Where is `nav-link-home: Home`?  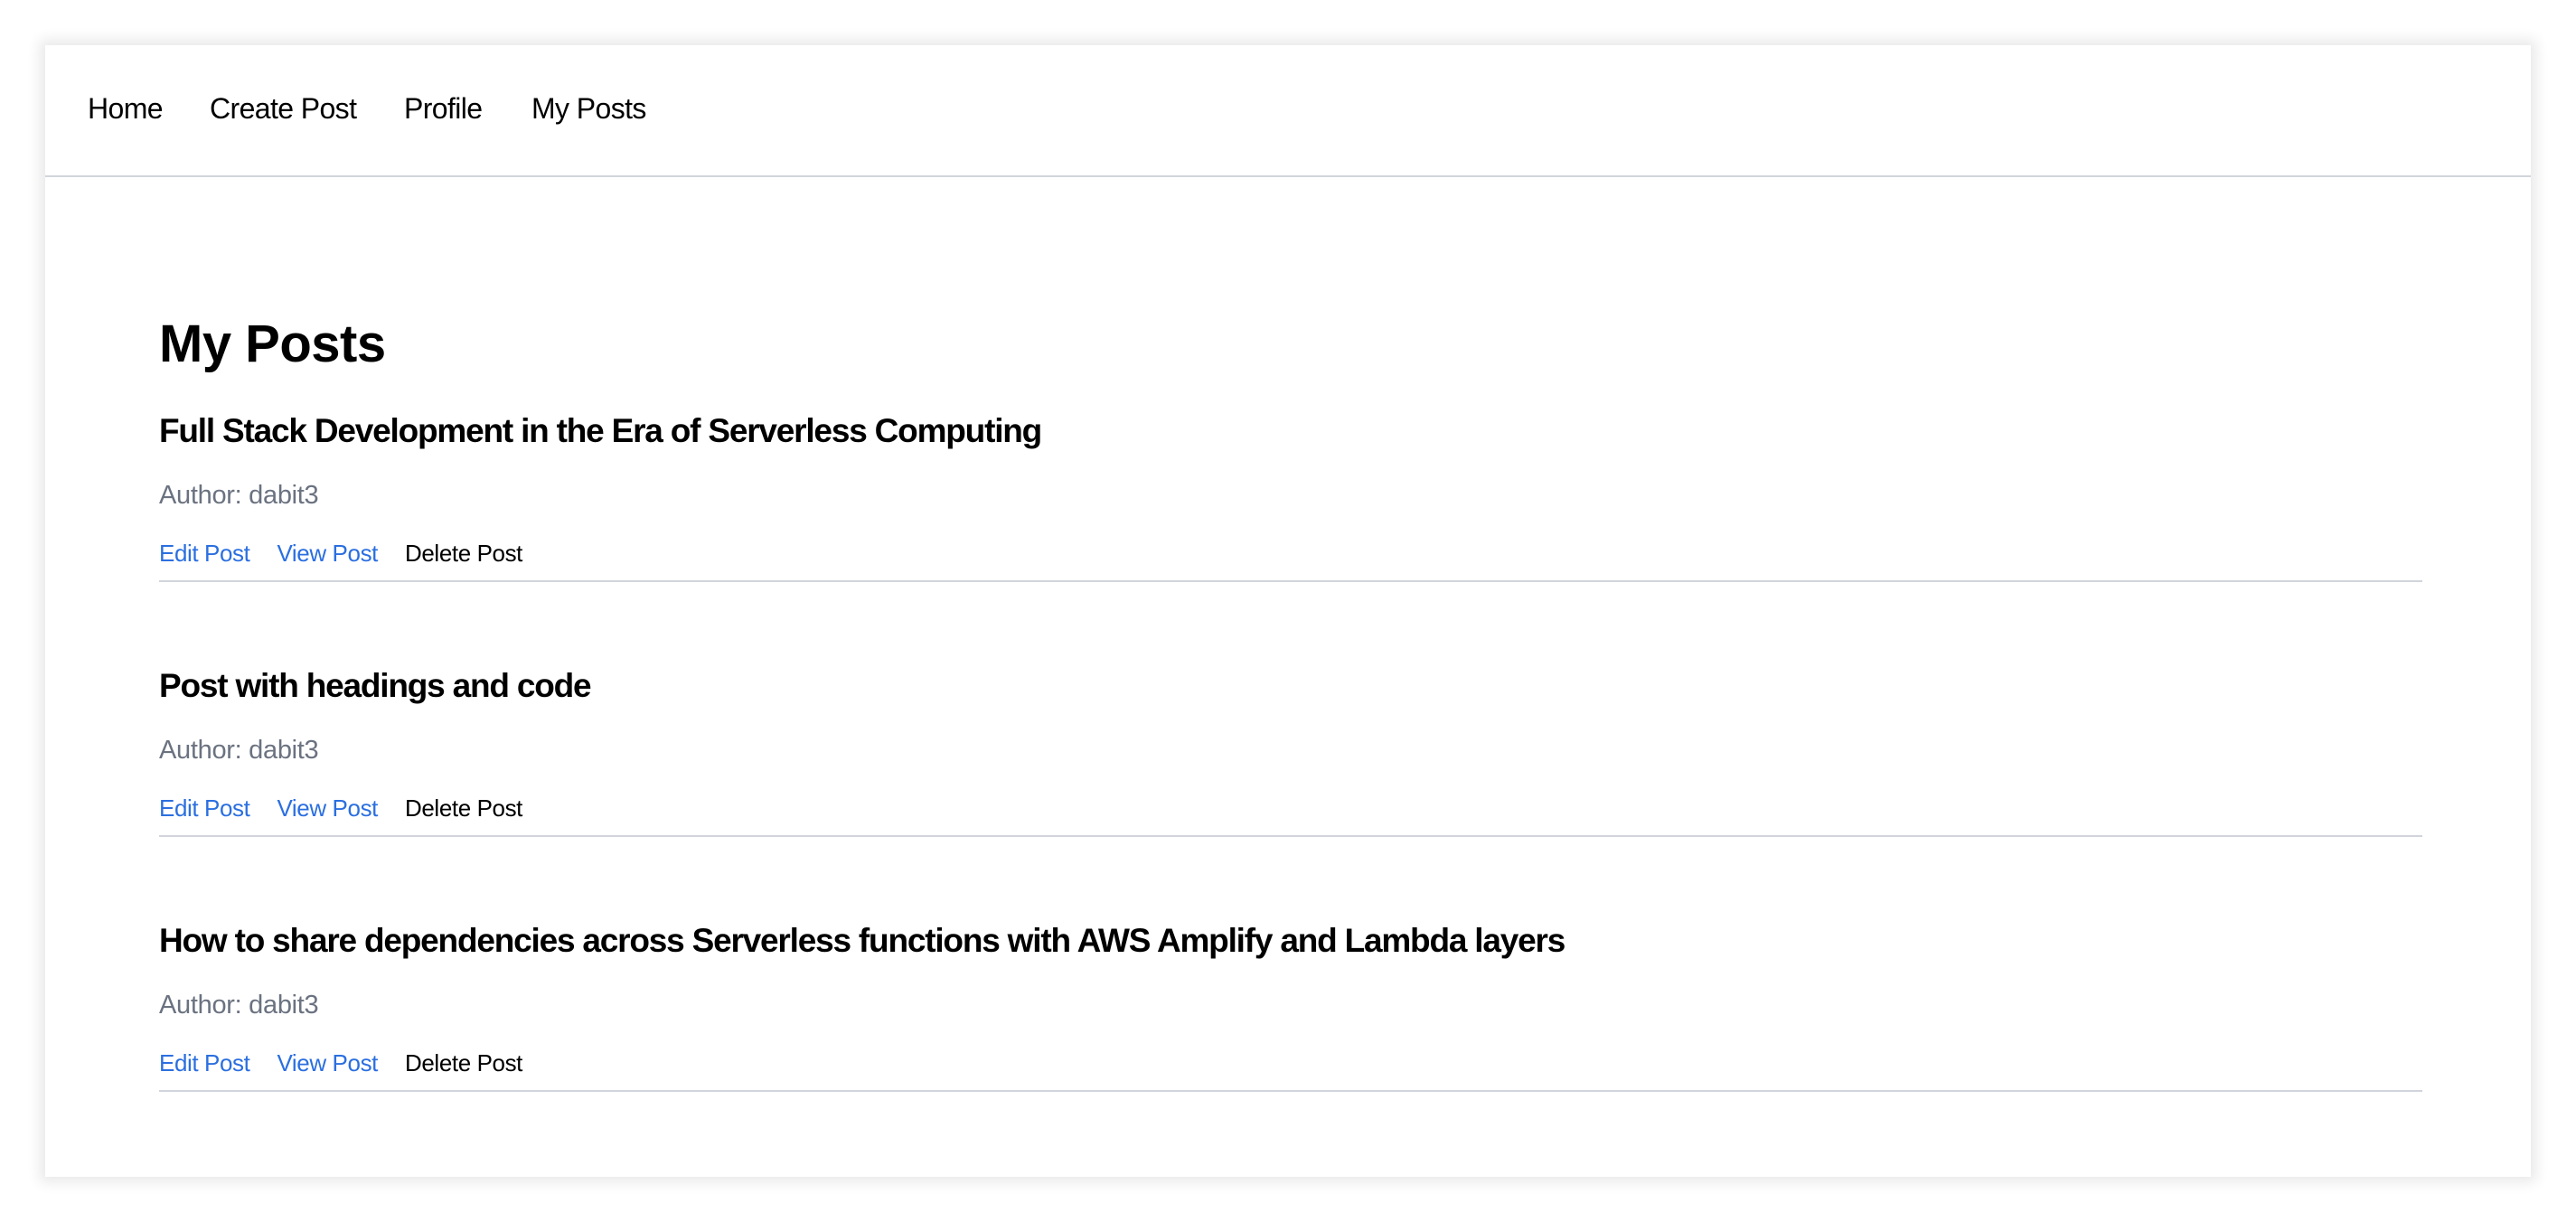 nav-link-home: Home is located at coordinates (126, 108).